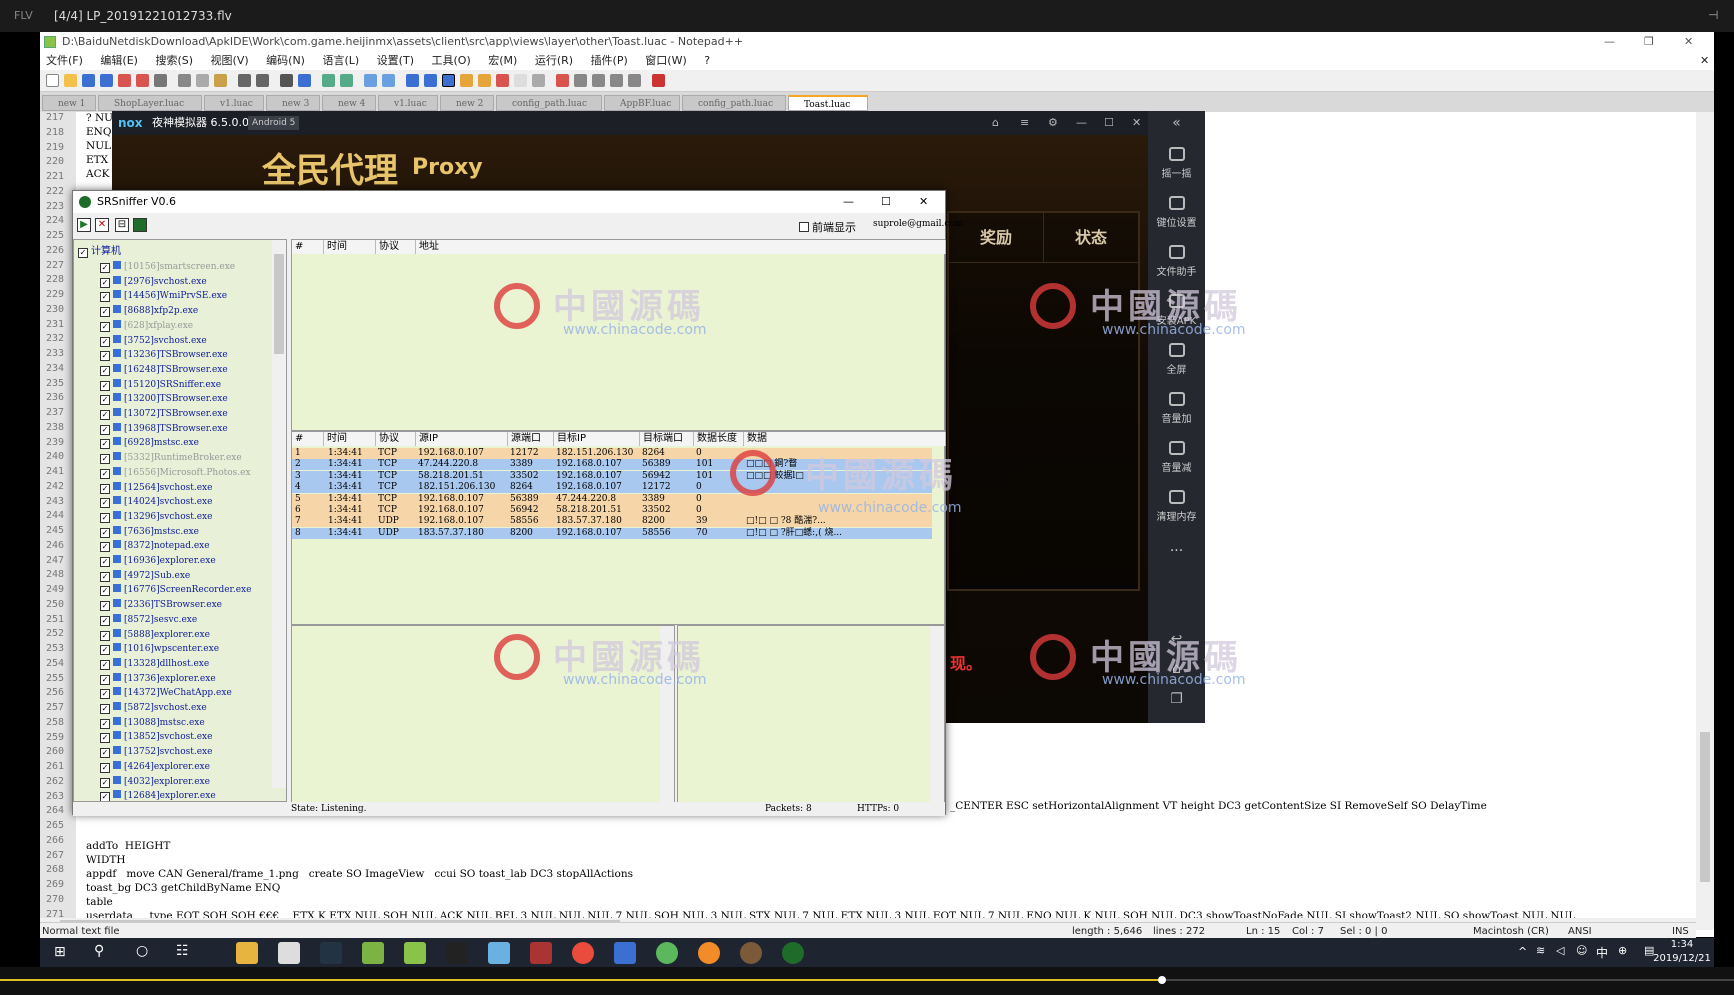 This screenshot has width=1734, height=995. Describe the element at coordinates (149, 532) in the screenshot. I see `process-item: ✓ [7636]mstsc.exe` at that location.